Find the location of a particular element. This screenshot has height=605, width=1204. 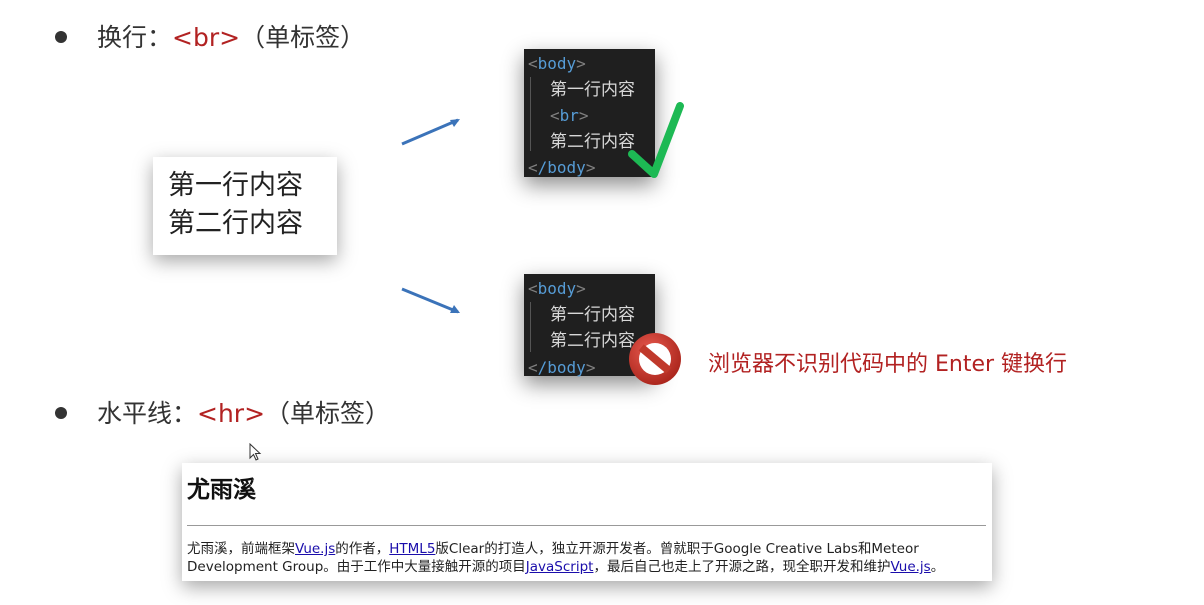

cursor-icon is located at coordinates (255, 452).